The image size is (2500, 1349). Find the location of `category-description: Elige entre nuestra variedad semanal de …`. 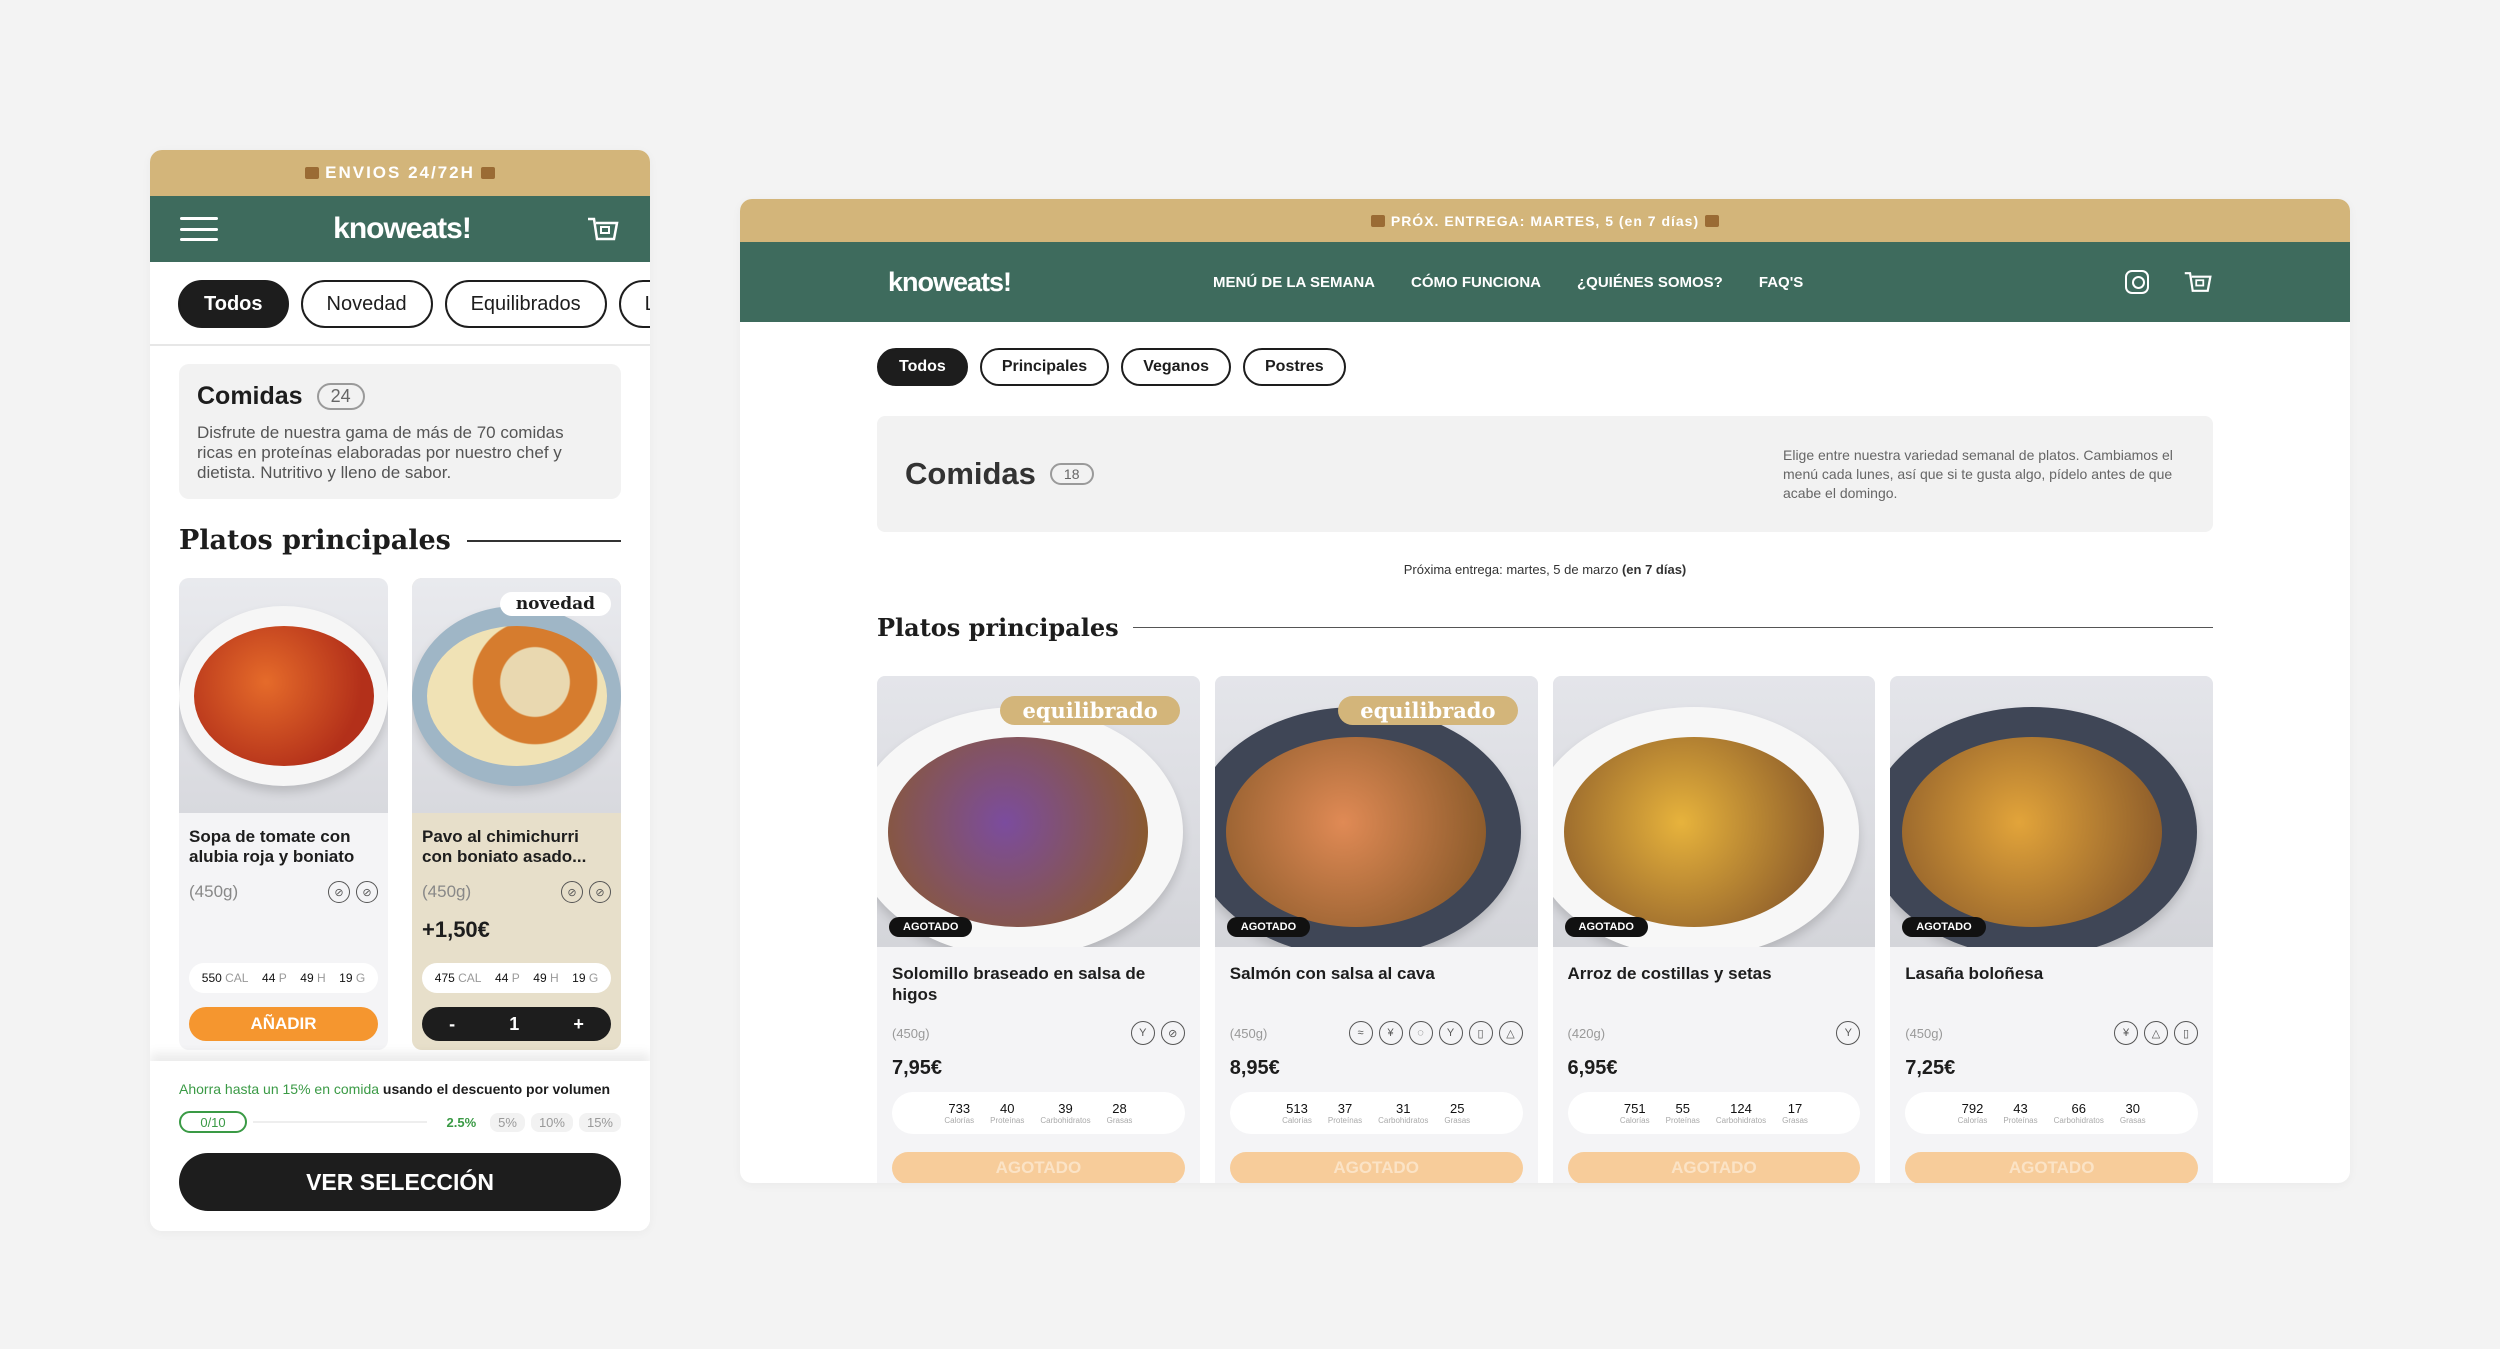

category-description: Elige entre nuestra variedad semanal de … is located at coordinates (1978, 473).